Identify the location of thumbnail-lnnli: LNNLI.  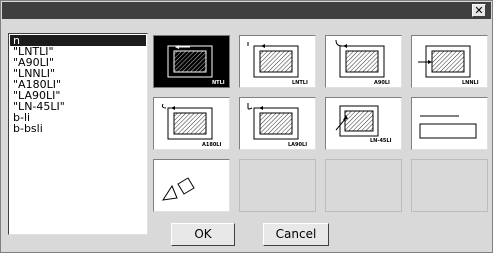
(449, 61).